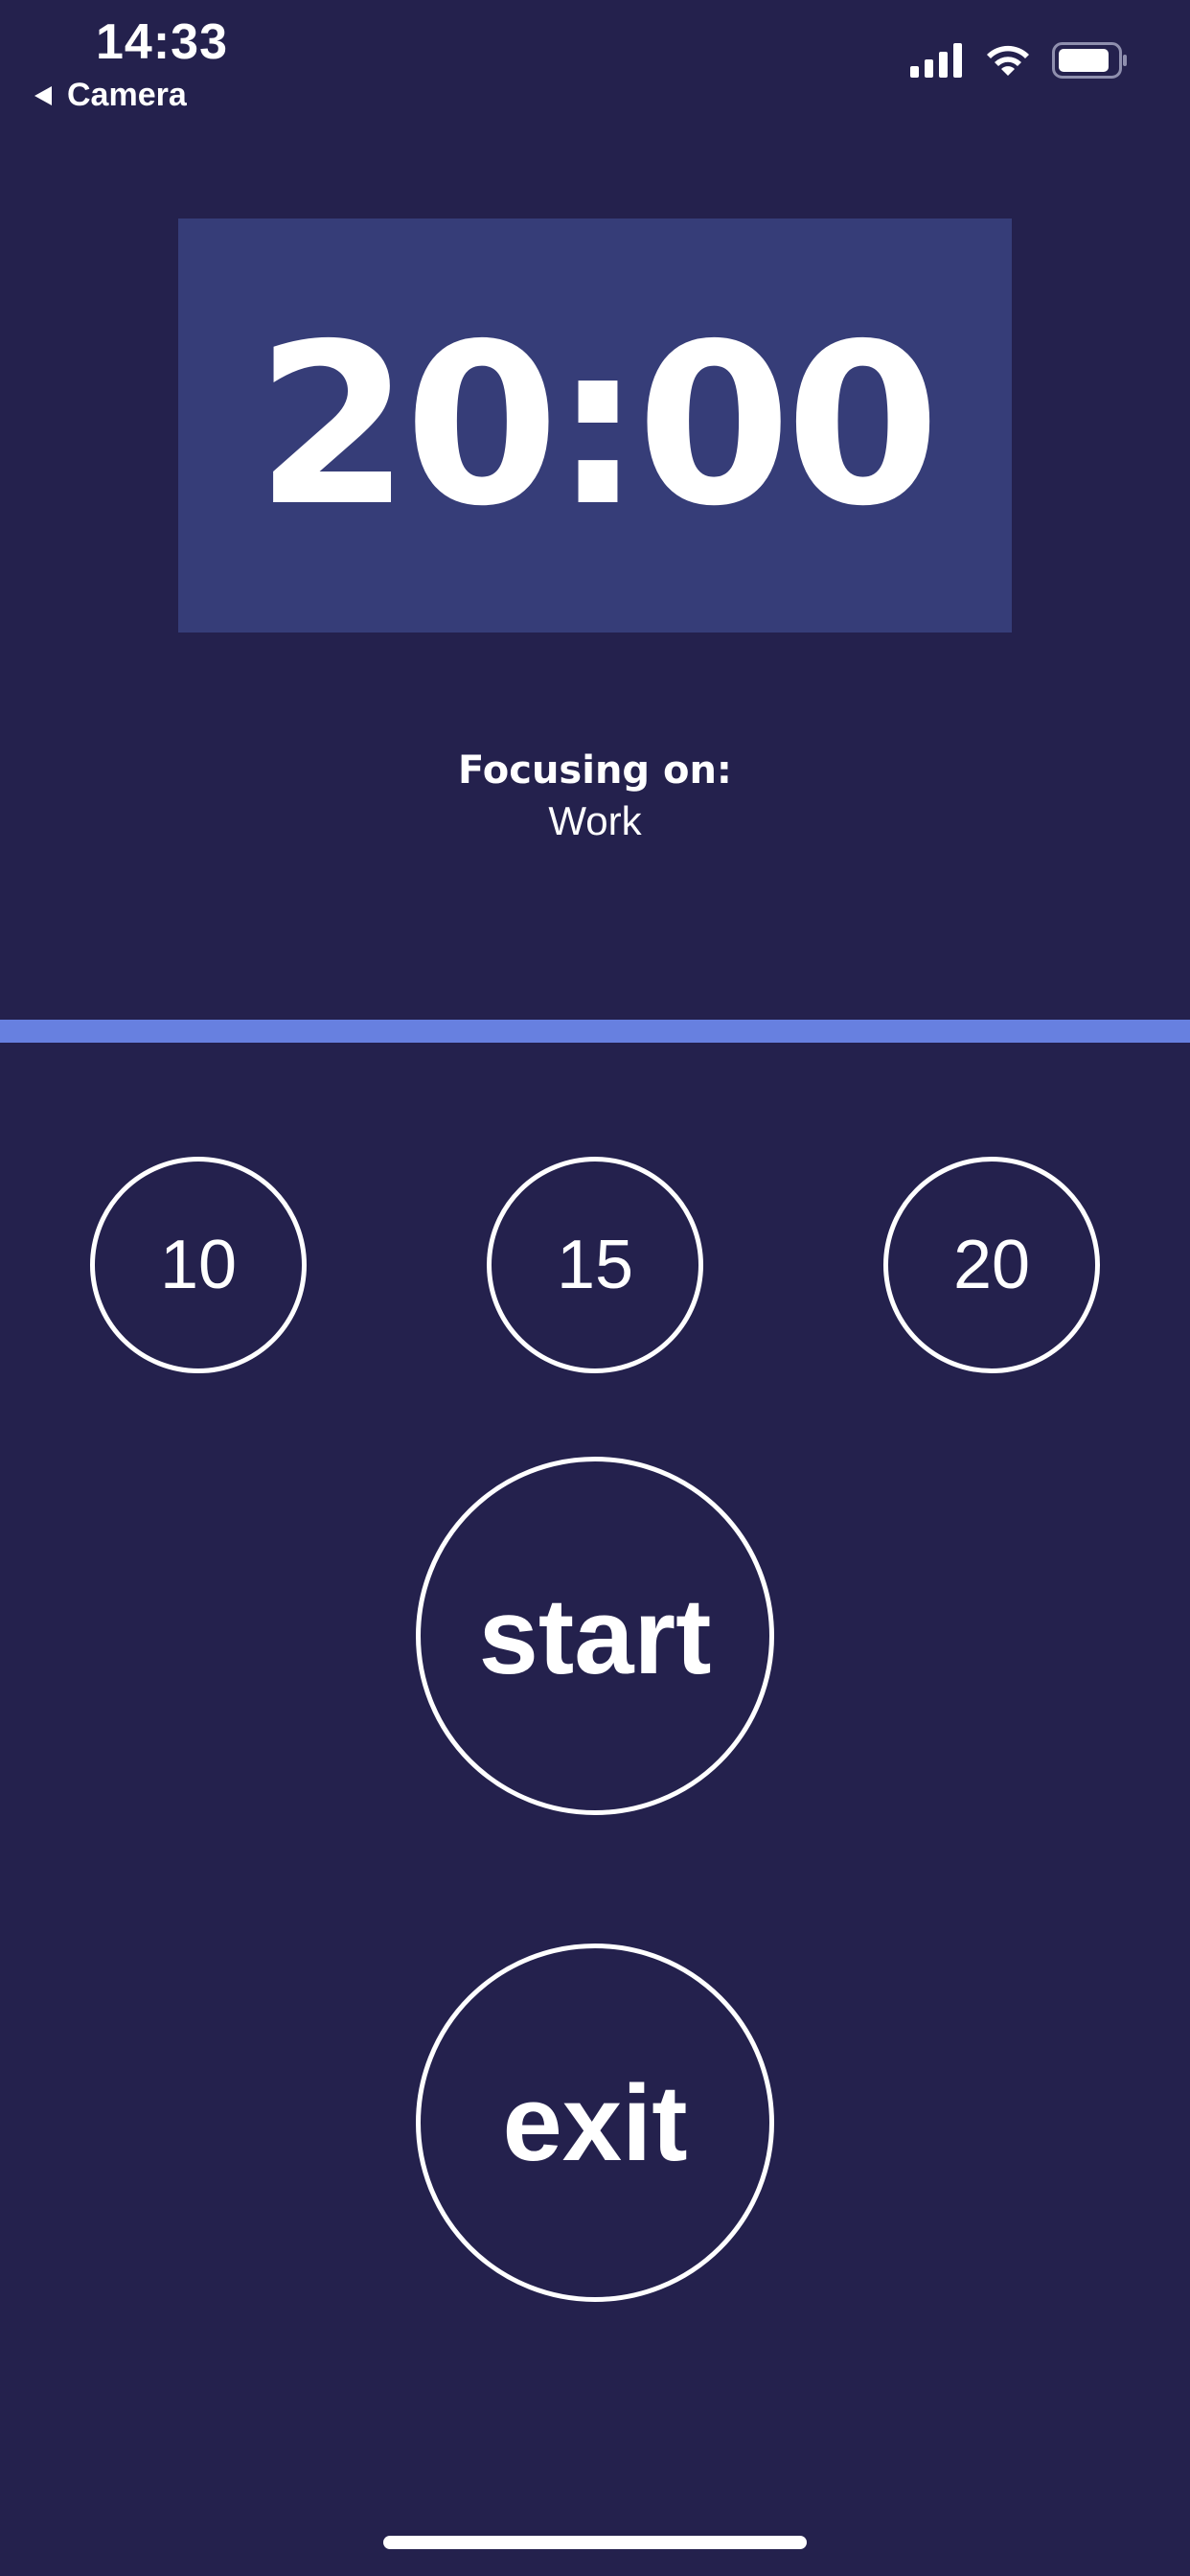 The height and width of the screenshot is (2576, 1190). I want to click on signal-icon, so click(937, 60).